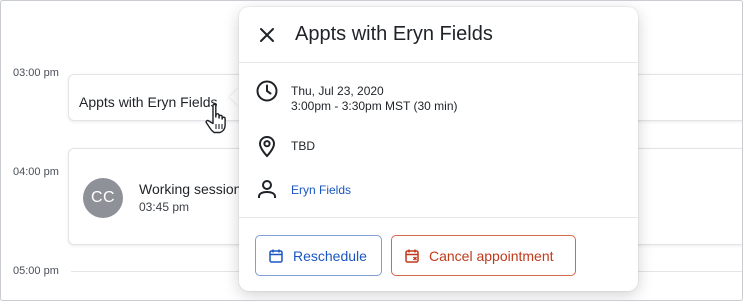  Describe the element at coordinates (215, 118) in the screenshot. I see `hand-pointer-icon` at that location.